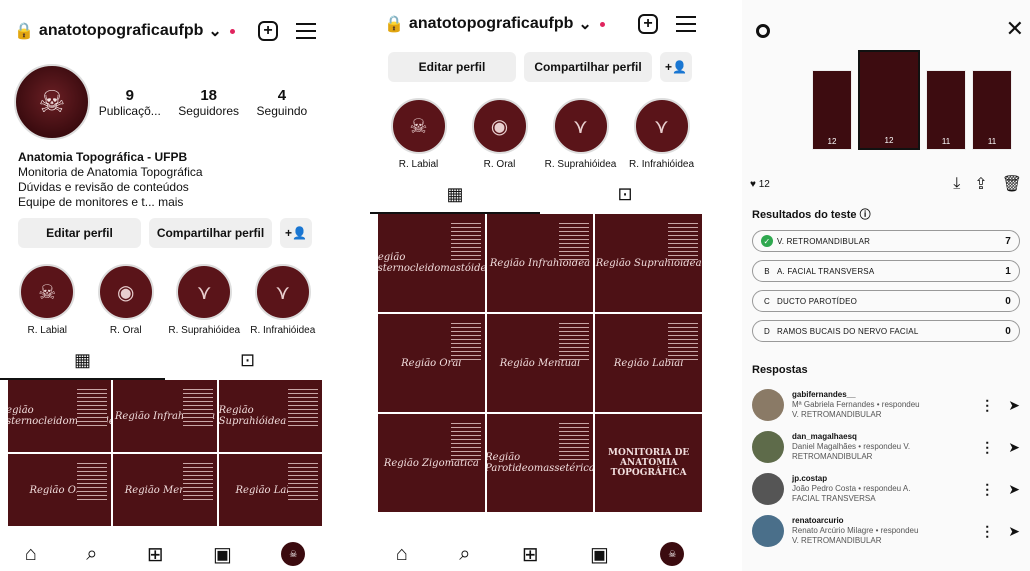  I want to click on info-icon: ⓘ, so click(865, 215).